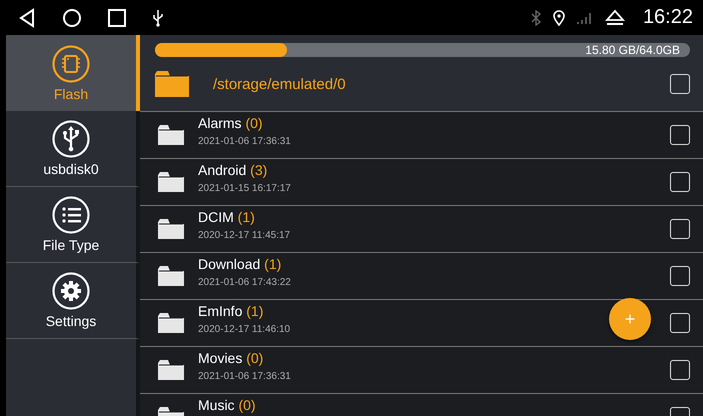  I want to click on folder-row: DCIM (1) 2020-12-17 11:45:17, so click(421, 229).